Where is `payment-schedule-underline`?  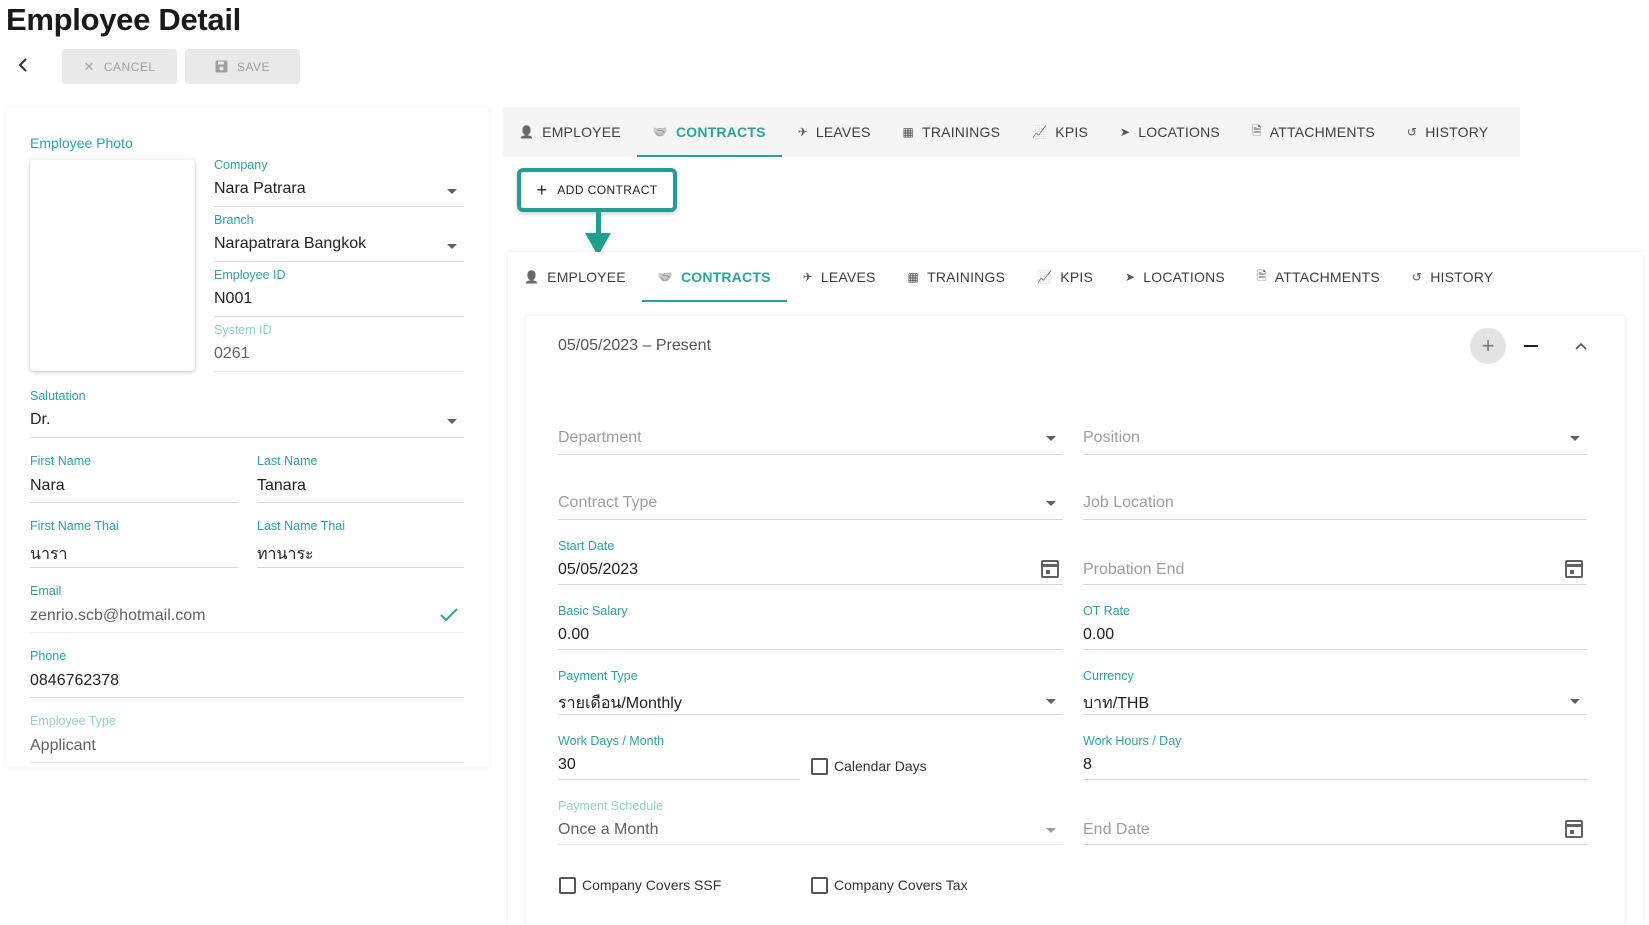
payment-schedule-underline is located at coordinates (810, 844).